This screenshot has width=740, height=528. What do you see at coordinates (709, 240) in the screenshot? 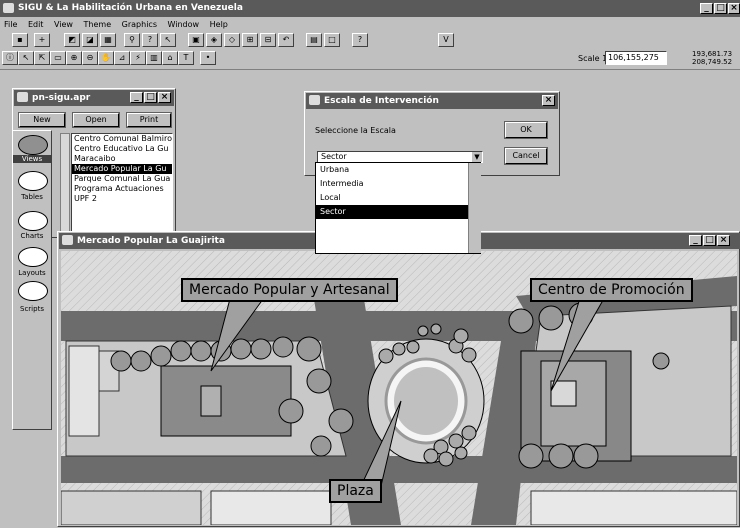
I see `view-maximize-button: □` at bounding box center [709, 240].